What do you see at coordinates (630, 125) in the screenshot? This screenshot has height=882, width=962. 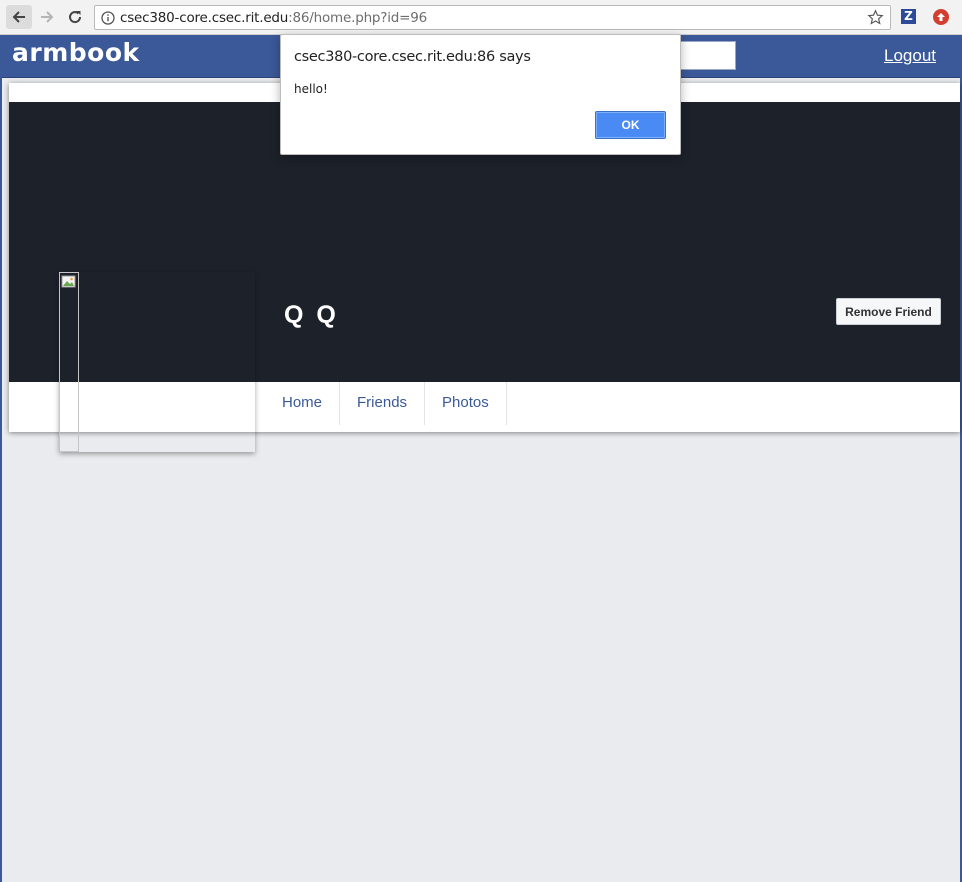 I see `ok-button: OK` at bounding box center [630, 125].